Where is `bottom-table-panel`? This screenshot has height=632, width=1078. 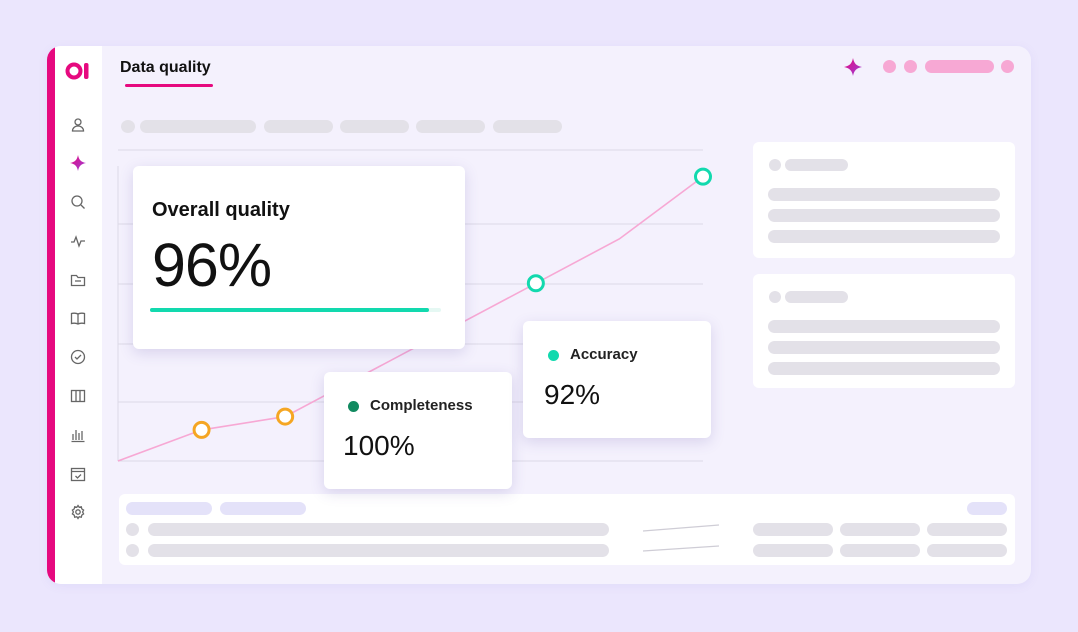
bottom-table-panel is located at coordinates (567, 529).